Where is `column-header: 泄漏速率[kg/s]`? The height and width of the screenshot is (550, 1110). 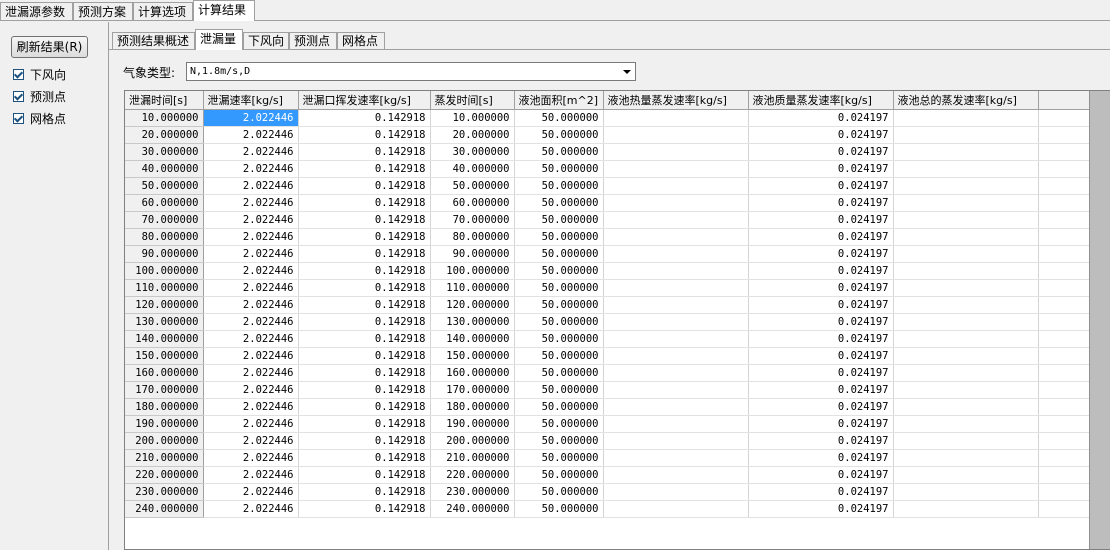 column-header: 泄漏速率[kg/s] is located at coordinates (251, 100).